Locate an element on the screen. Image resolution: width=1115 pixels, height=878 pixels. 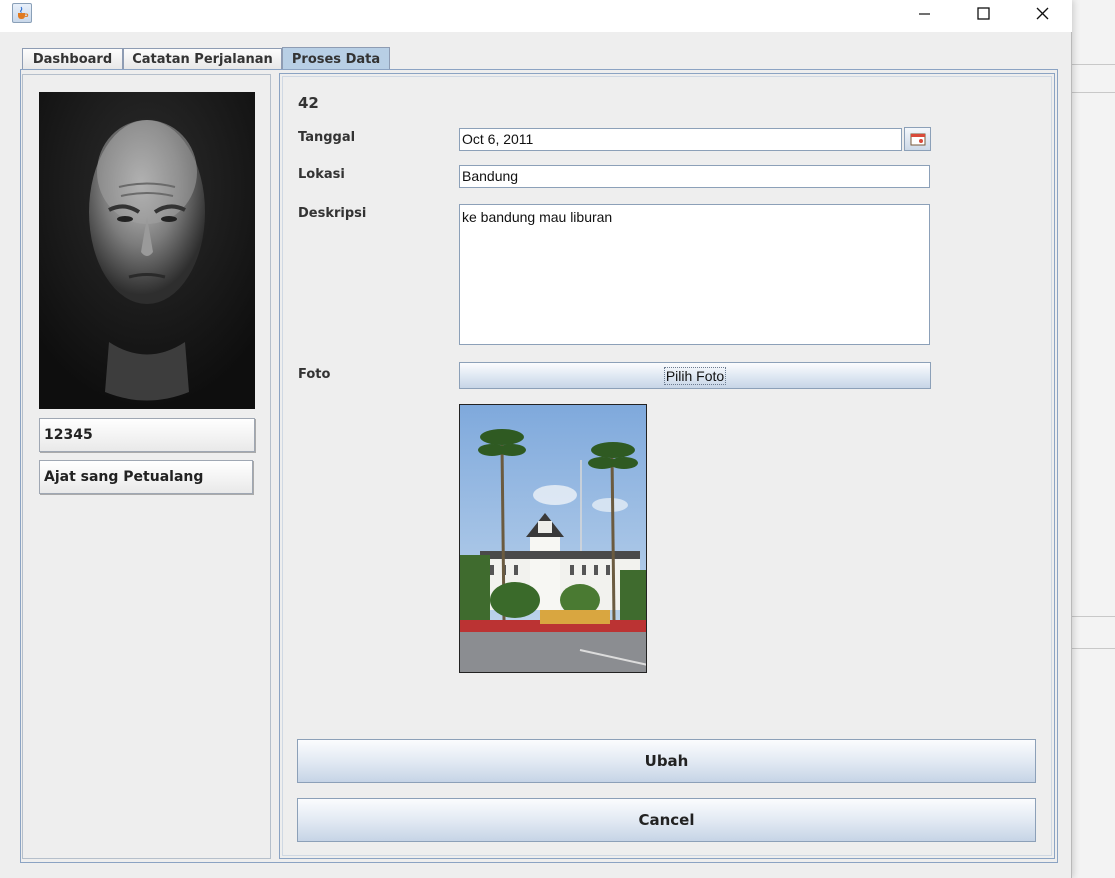
tab-catatan-perjalanan: Catatan Perjalanan is located at coordinates (202, 59).